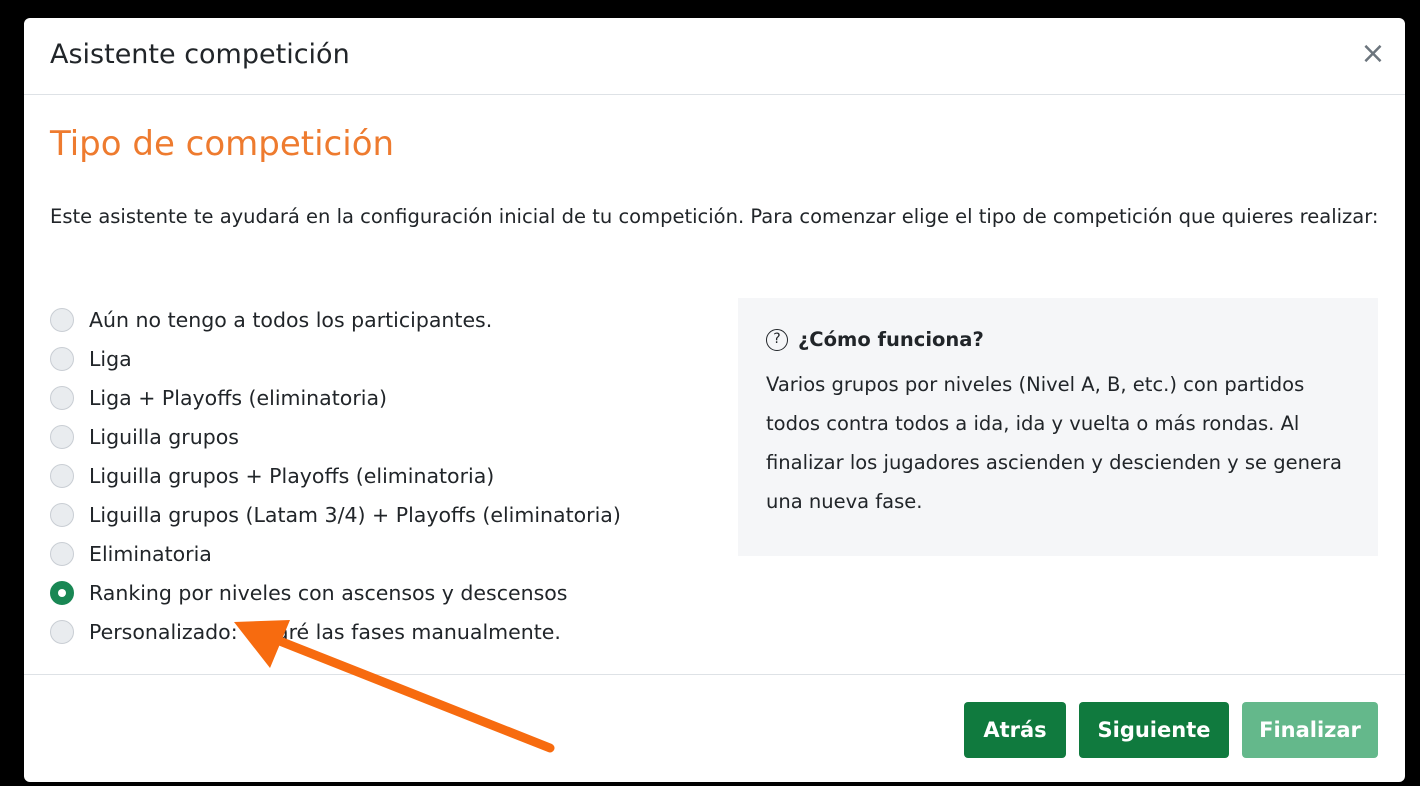 The height and width of the screenshot is (786, 1420). What do you see at coordinates (150, 553) in the screenshot?
I see `option-label: Eliminatoria` at bounding box center [150, 553].